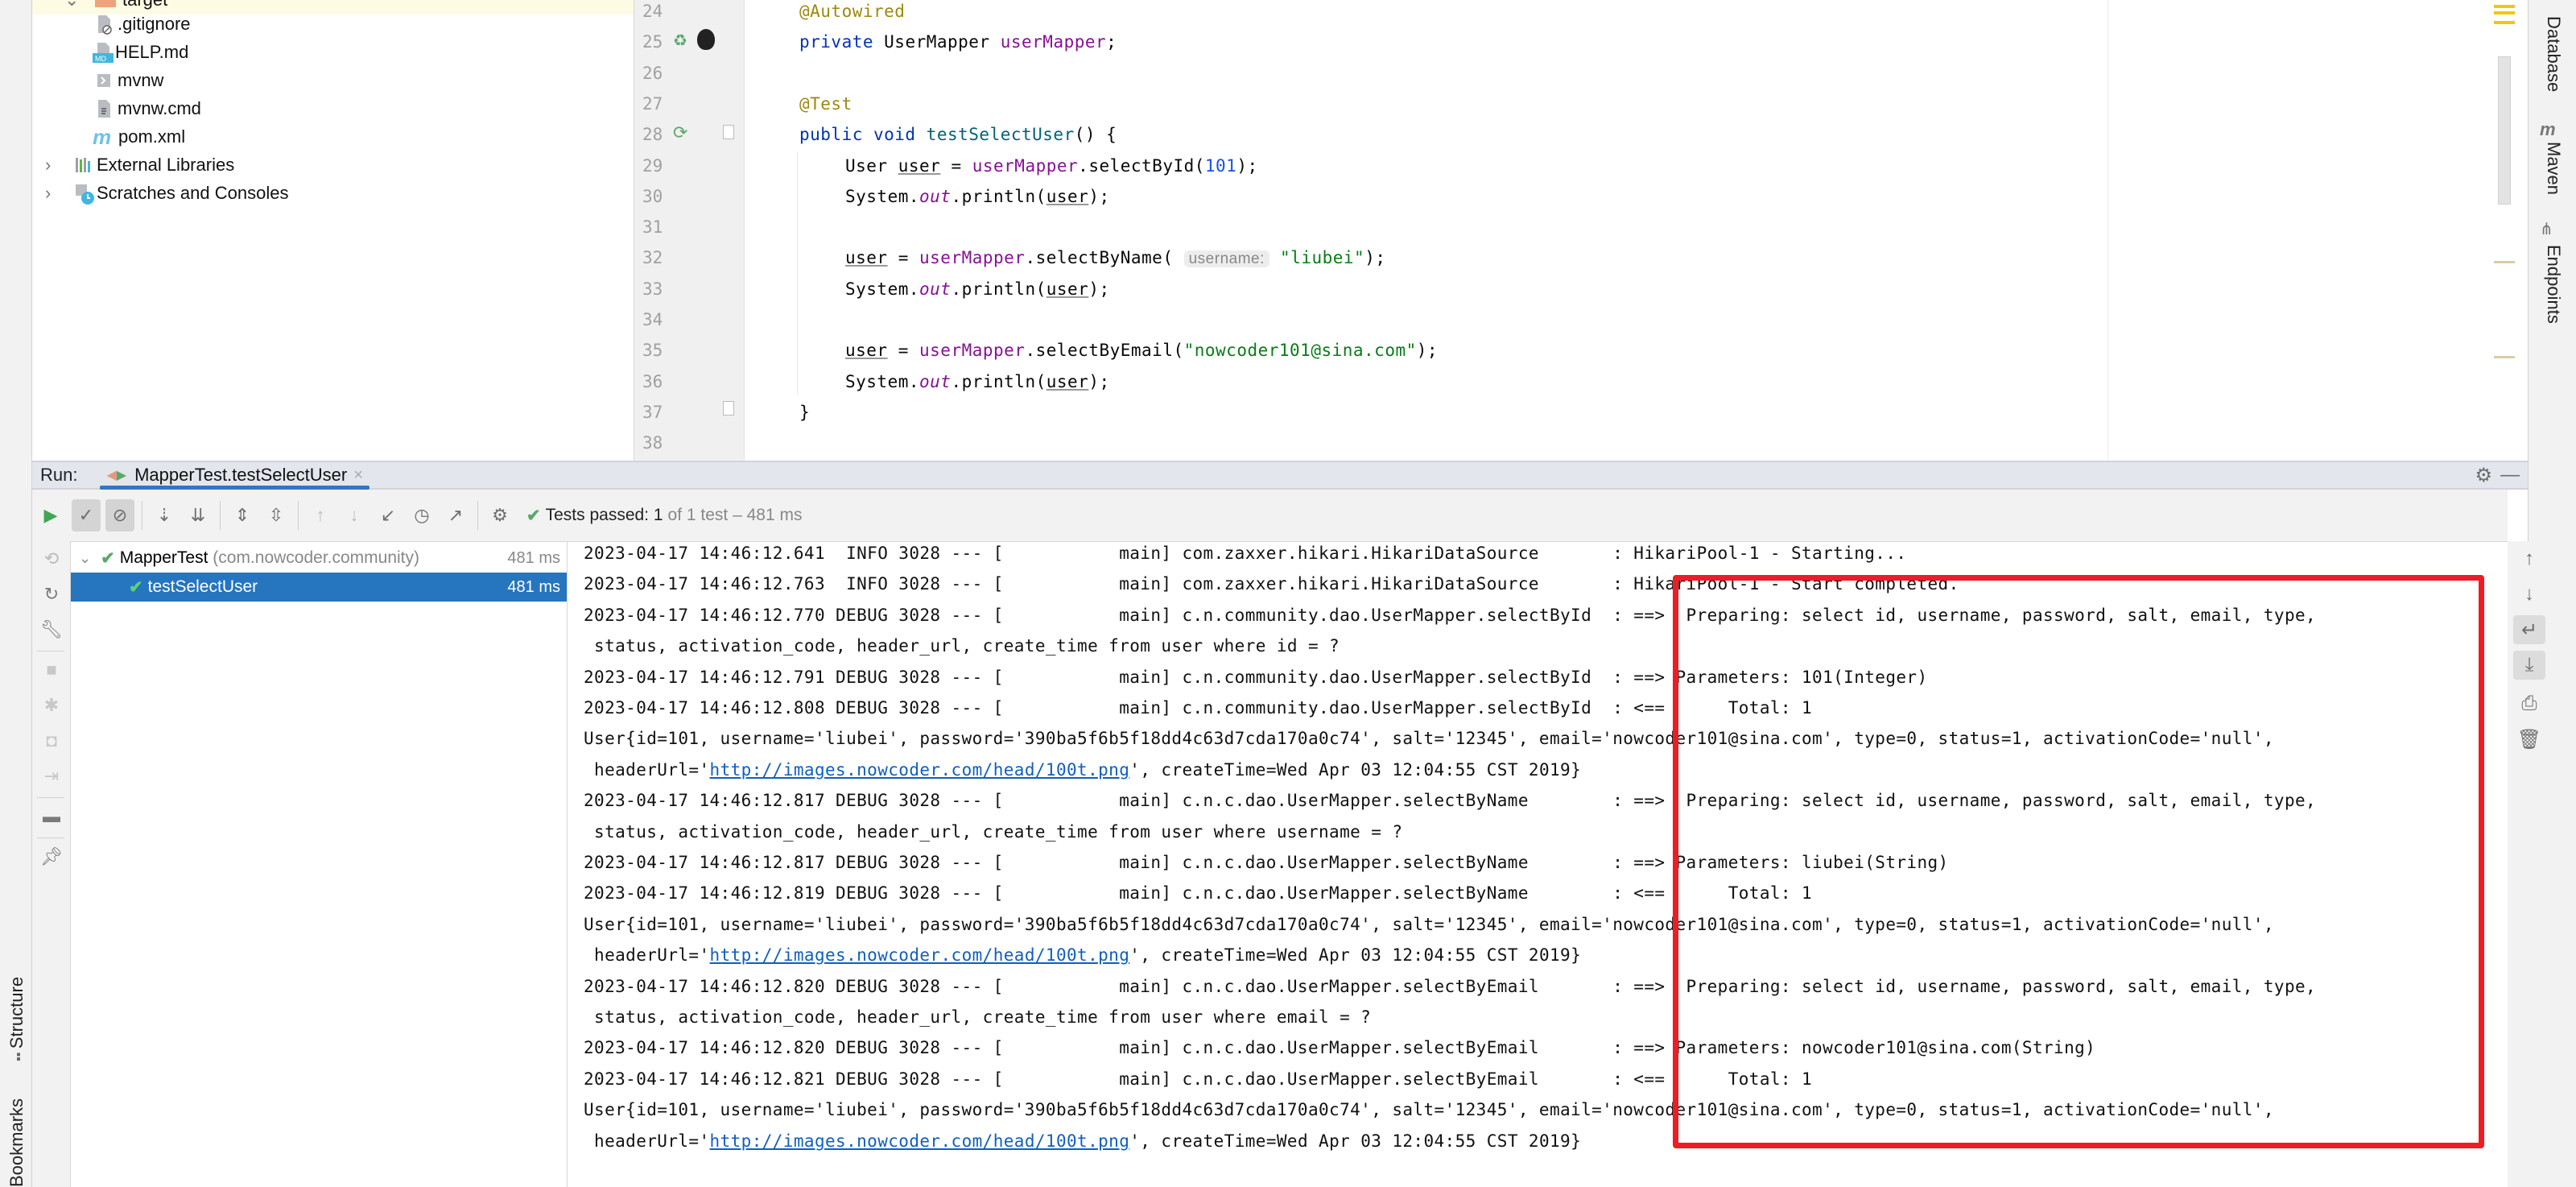  I want to click on previous-failed-button: ↑, so click(320, 515).